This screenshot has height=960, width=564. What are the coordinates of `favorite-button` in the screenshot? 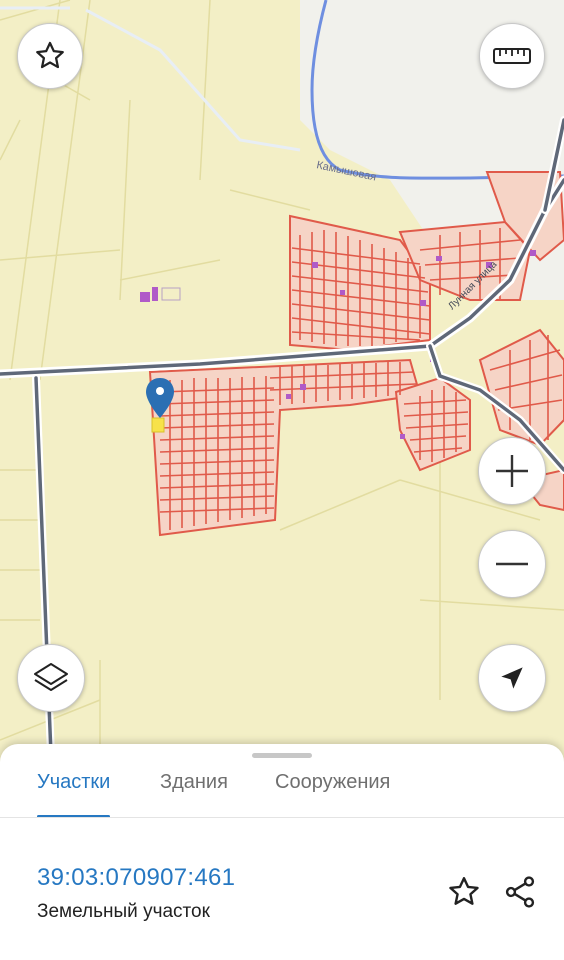 It's located at (50, 56).